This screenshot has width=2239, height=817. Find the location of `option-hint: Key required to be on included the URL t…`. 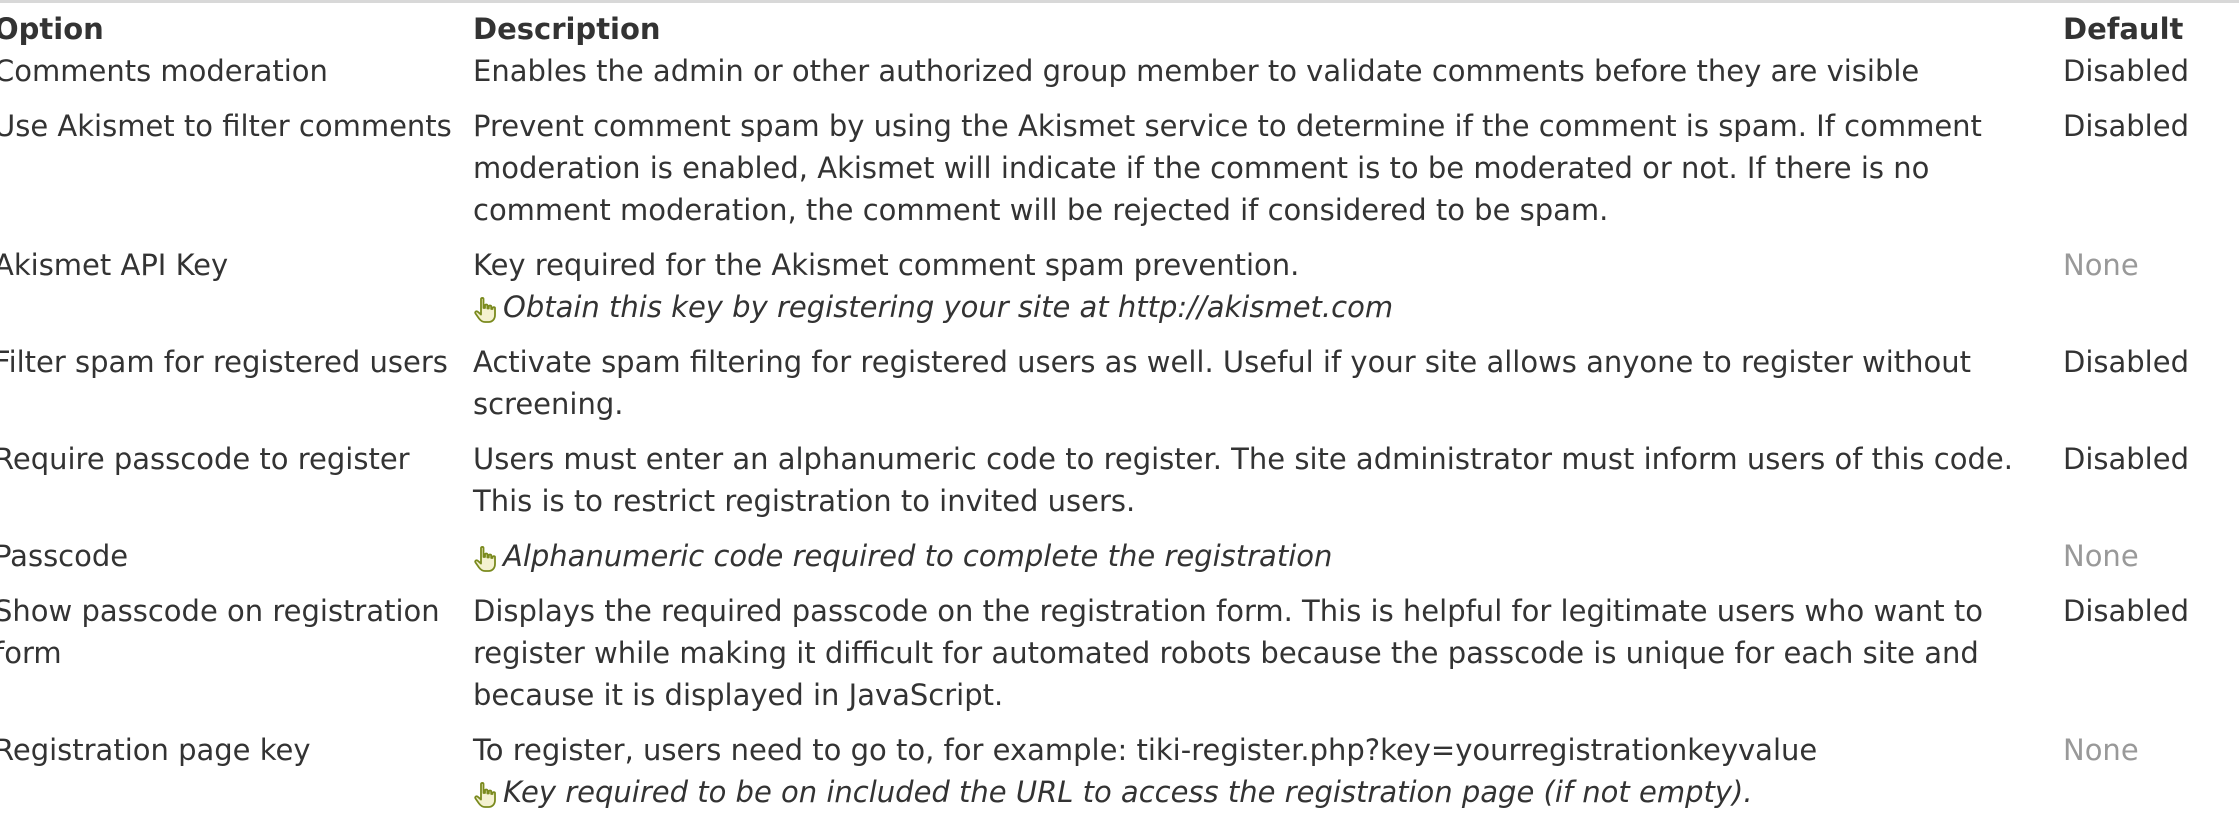

option-hint: Key required to be on included the URL t… is located at coordinates (1256, 792).